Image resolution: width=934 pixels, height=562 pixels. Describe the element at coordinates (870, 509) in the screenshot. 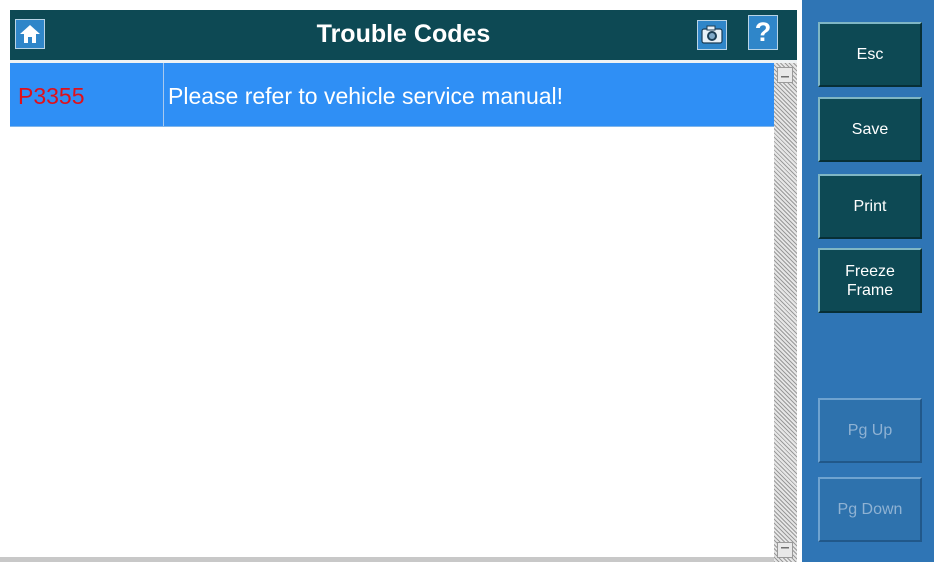

I see `page-down-button: Pg Down` at that location.